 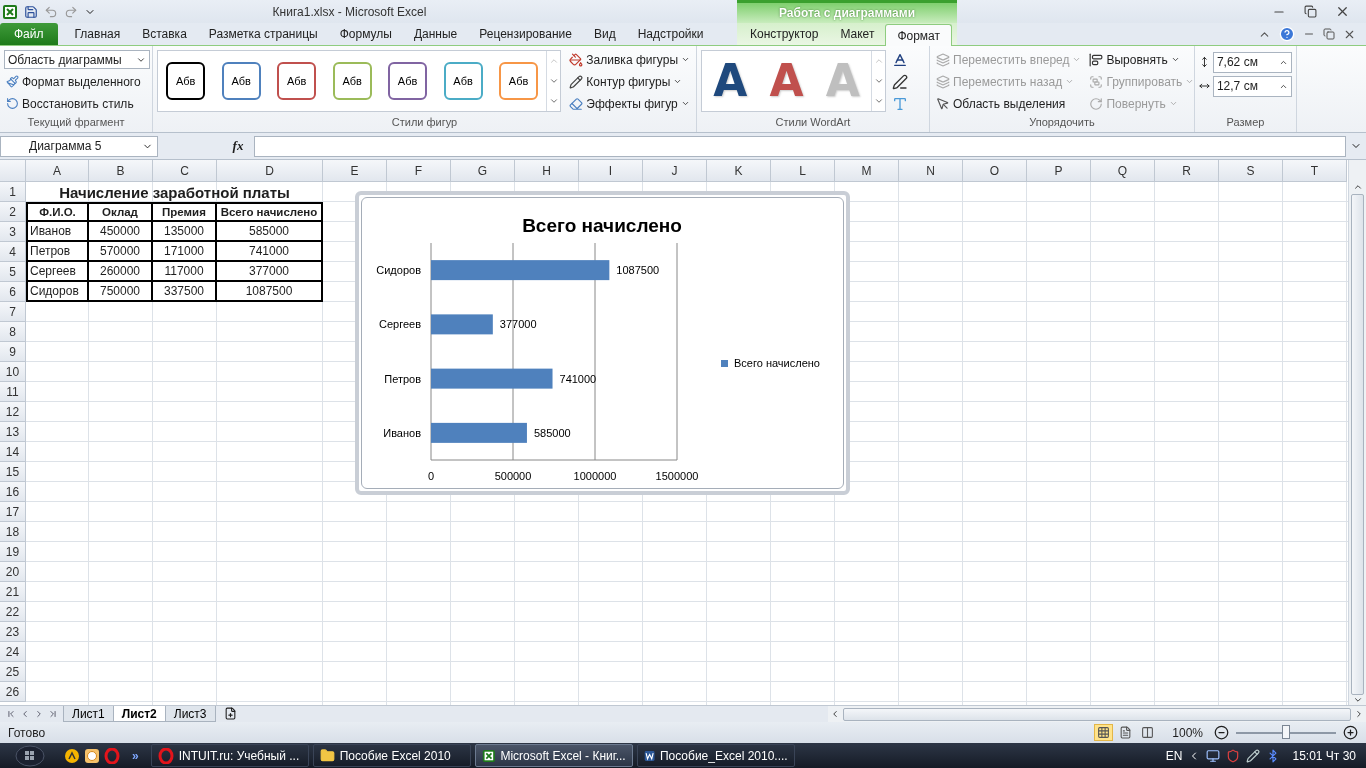 I want to click on column-header: B, so click(x=121, y=171).